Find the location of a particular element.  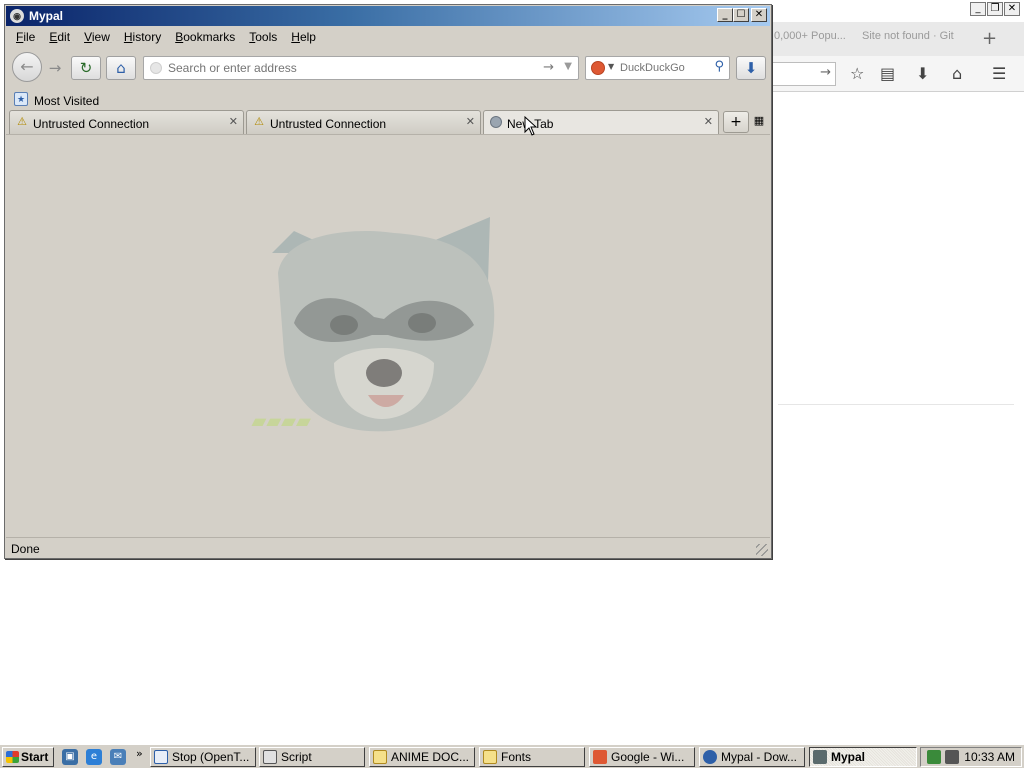

background-new-tab-icon: + is located at coordinates (989, 38).